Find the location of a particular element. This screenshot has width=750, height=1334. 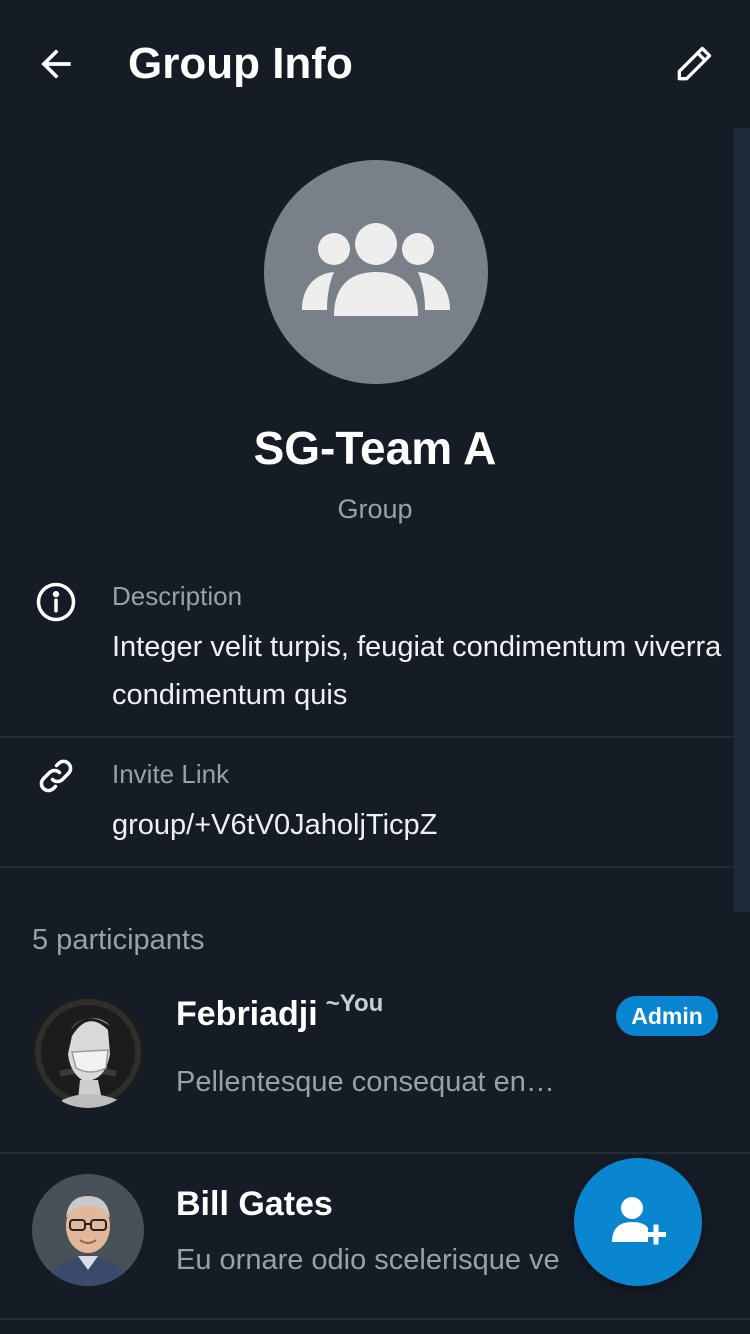

add-person-icon is located at coordinates (639, 1221).